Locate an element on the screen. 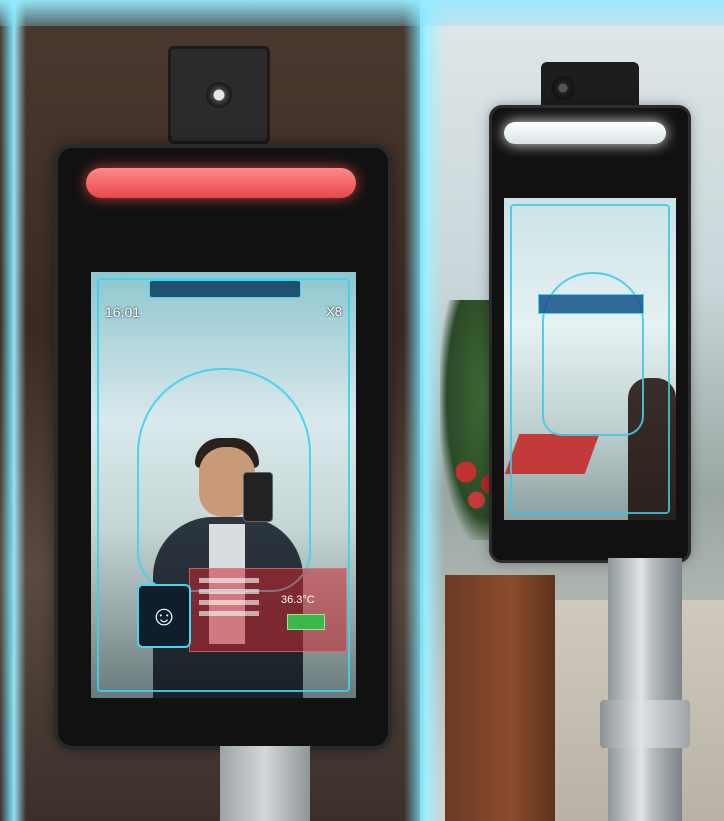 The image size is (724, 821). led-light-bar-white is located at coordinates (585, 133).